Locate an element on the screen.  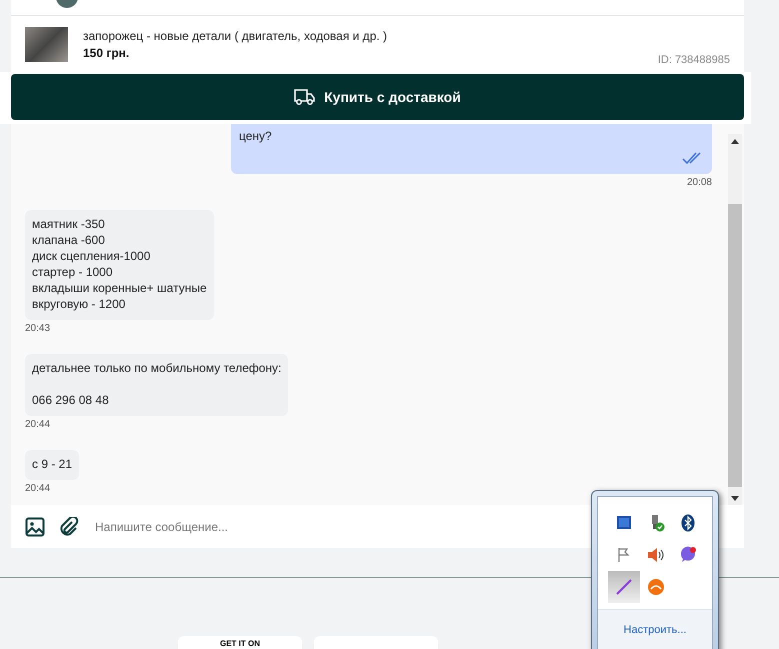
ad-id: ID: 738488985 is located at coordinates (694, 60).